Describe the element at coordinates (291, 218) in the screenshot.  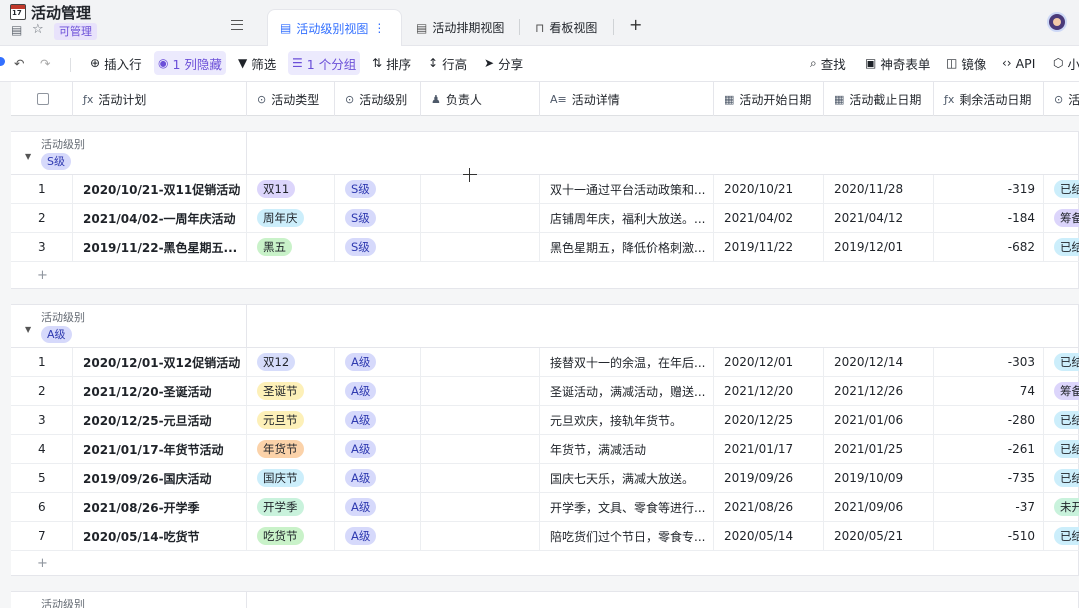
I see `type-cell: 周年庆` at that location.